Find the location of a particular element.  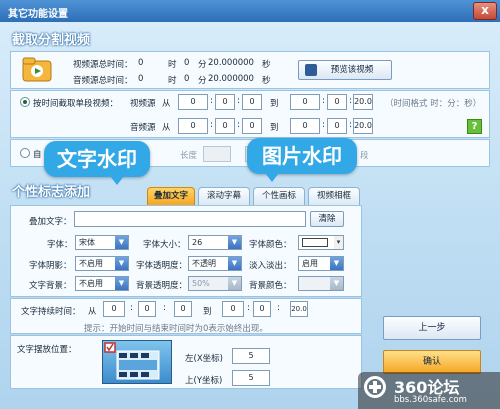

split-section-title: 截取分割视频 is located at coordinates (51, 40).